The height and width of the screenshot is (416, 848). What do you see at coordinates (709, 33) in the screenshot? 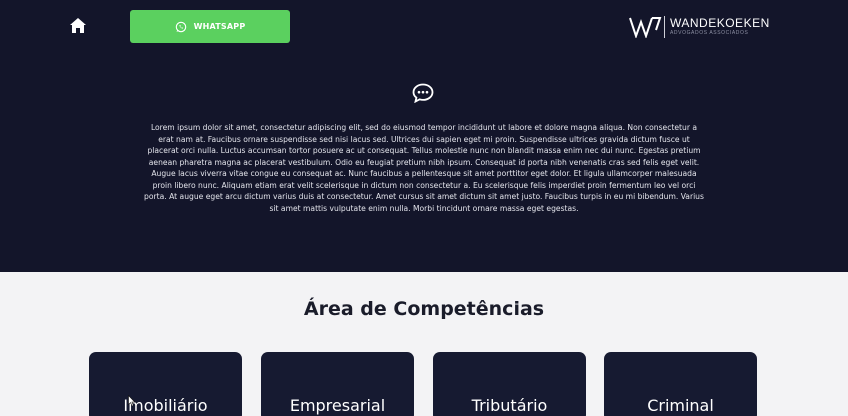
I see `logo-subtitle: ADVOGADOS ASSOCIADOS` at bounding box center [709, 33].